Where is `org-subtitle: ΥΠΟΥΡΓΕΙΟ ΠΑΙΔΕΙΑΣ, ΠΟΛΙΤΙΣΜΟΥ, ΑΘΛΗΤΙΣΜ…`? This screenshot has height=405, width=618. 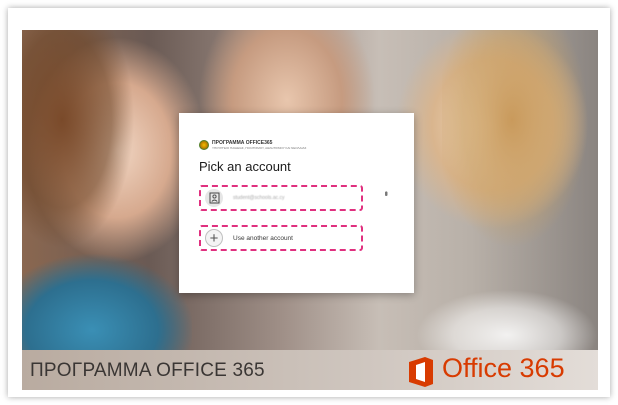
org-subtitle: ΥΠΟΥΡΓΕΙΟ ΠΑΙΔΕΙΑΣ, ΠΟΛΙΤΙΣΜΟΥ, ΑΘΛΗΤΙΣΜ… is located at coordinates (259, 148).